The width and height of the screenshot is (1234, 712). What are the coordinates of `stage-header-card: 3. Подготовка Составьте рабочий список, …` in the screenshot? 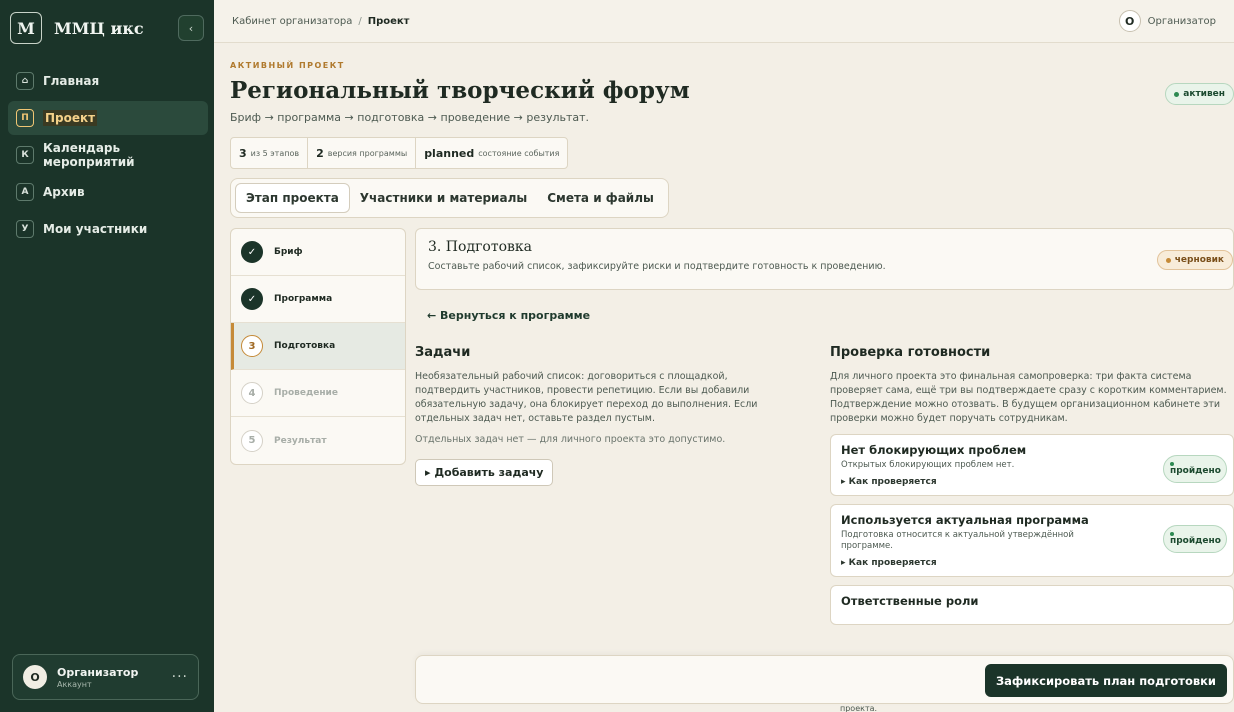 It's located at (824, 259).